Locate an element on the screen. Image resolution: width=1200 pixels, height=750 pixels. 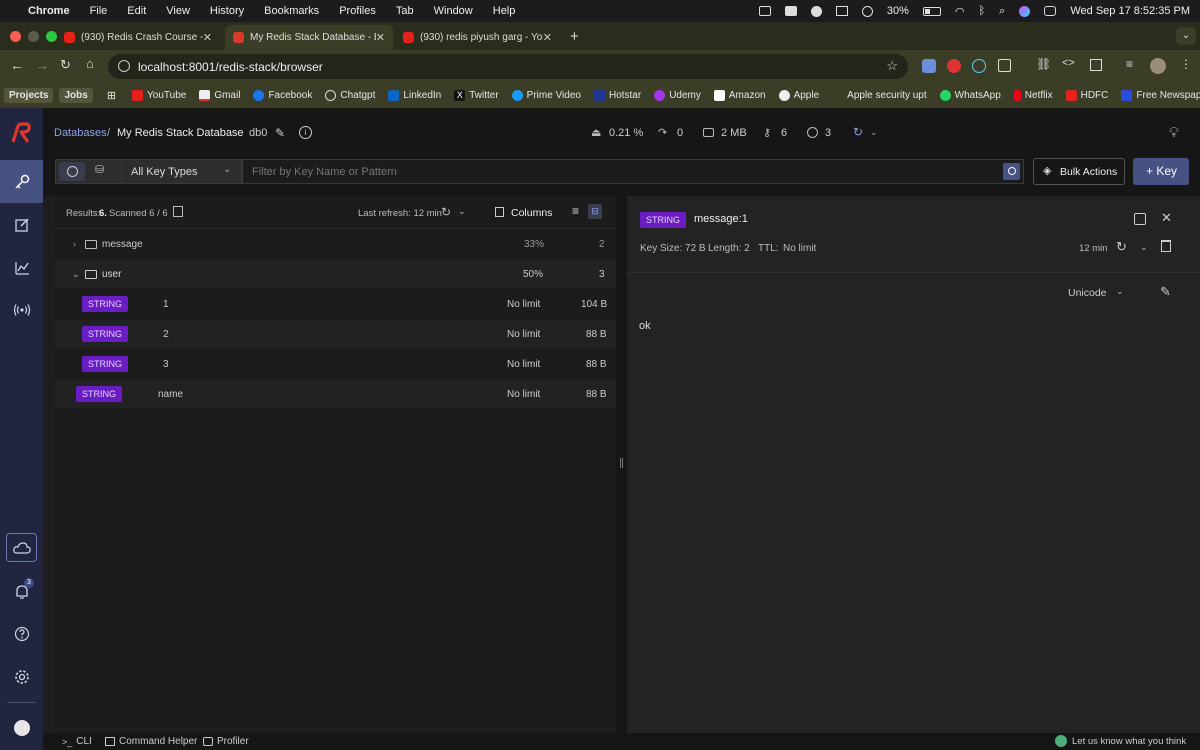
edit-value-icon: ✎ is located at coordinates (1165, 292).